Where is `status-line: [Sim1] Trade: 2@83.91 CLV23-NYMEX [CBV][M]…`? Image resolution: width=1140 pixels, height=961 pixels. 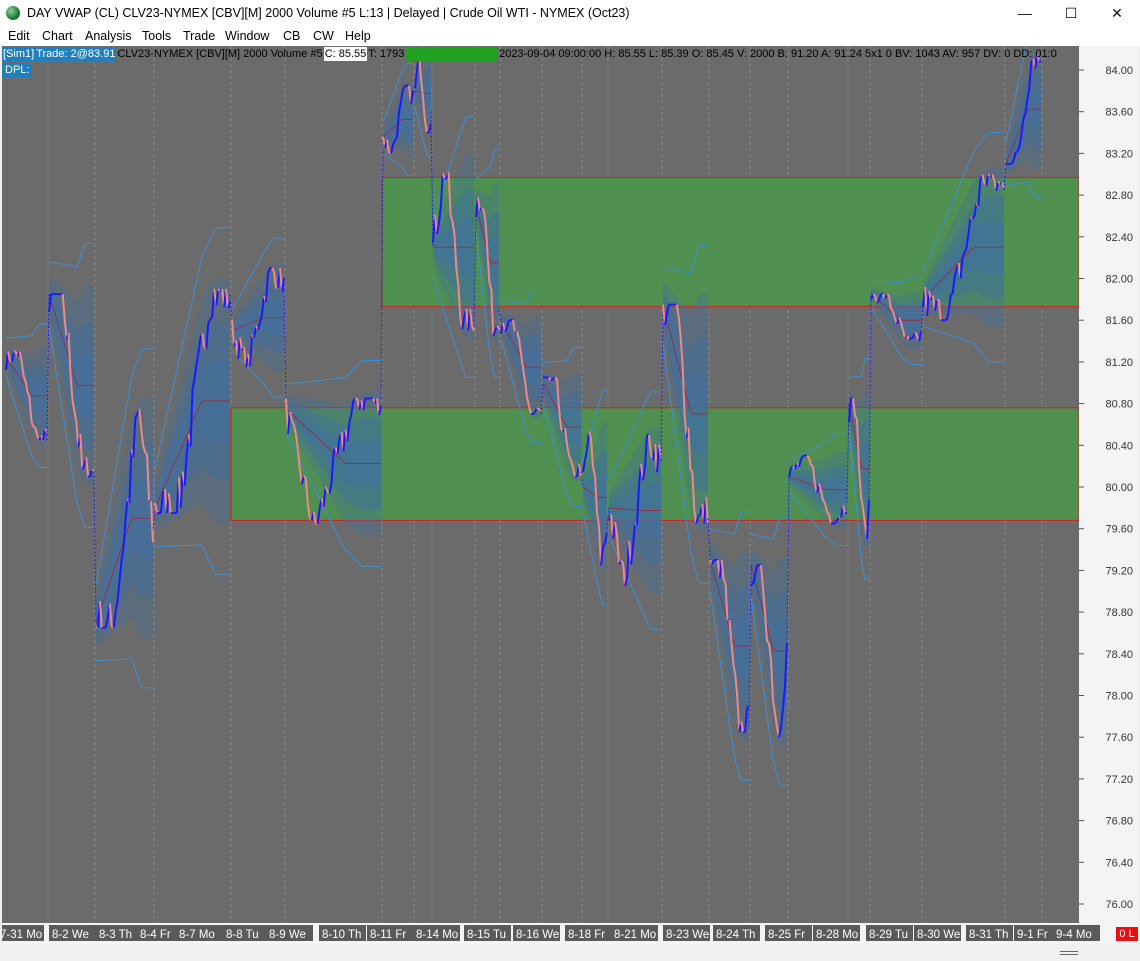 status-line: [Sim1] Trade: 2@83.91 CLV23-NYMEX [CBV][M]… is located at coordinates (542, 54).